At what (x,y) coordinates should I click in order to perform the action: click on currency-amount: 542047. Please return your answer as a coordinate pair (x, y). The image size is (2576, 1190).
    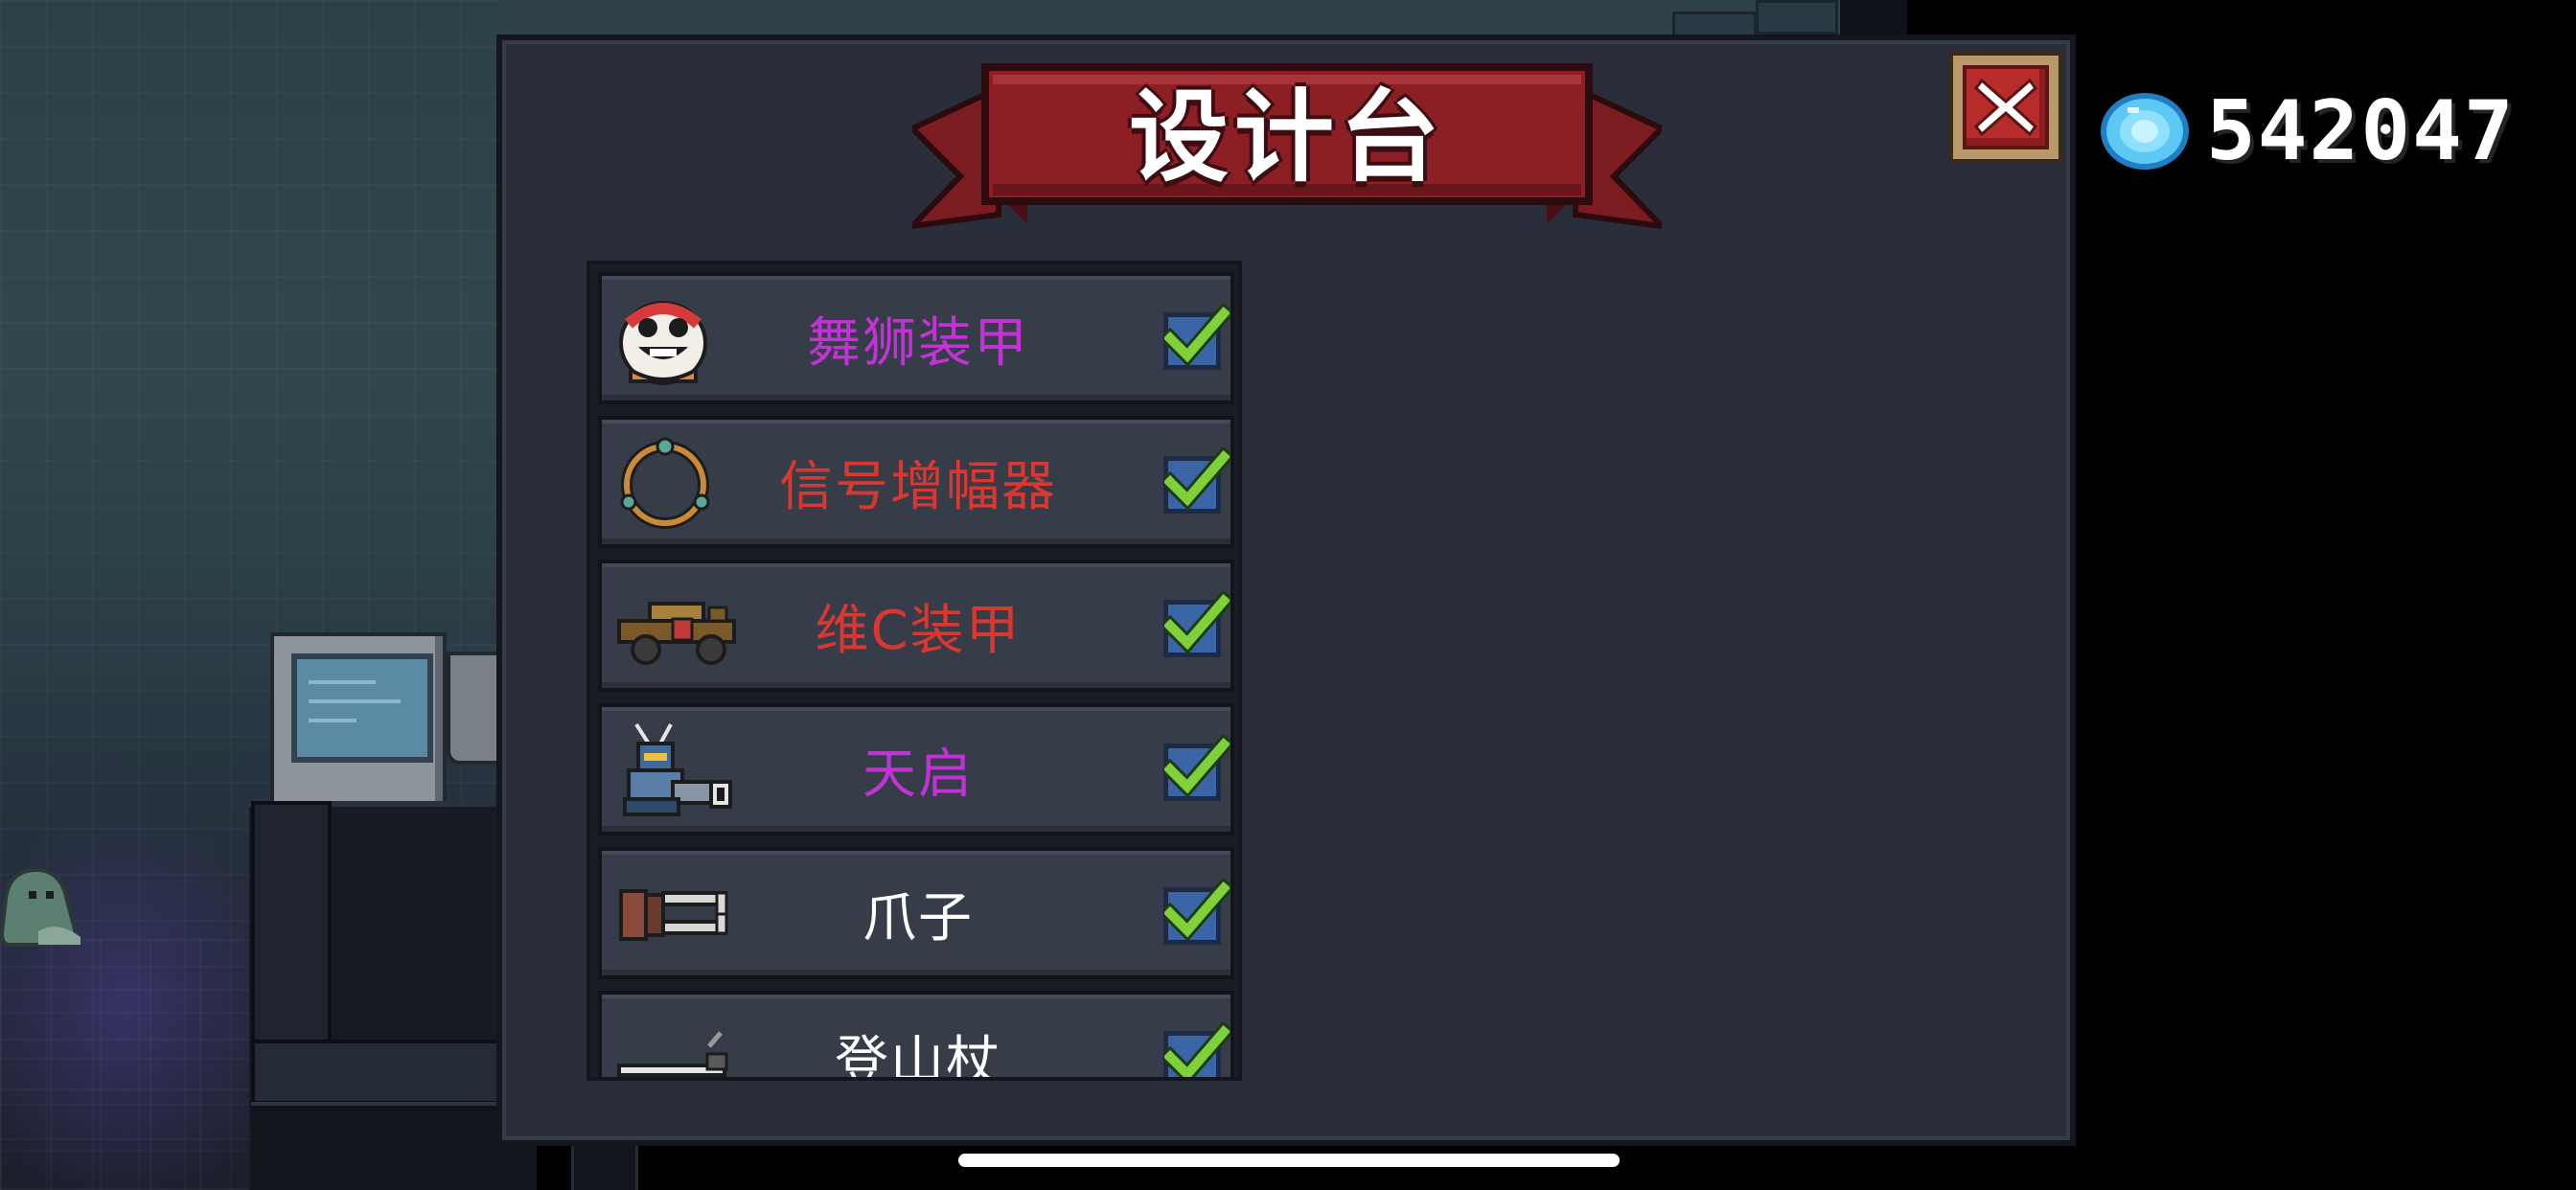
    Looking at the image, I should click on (2361, 131).